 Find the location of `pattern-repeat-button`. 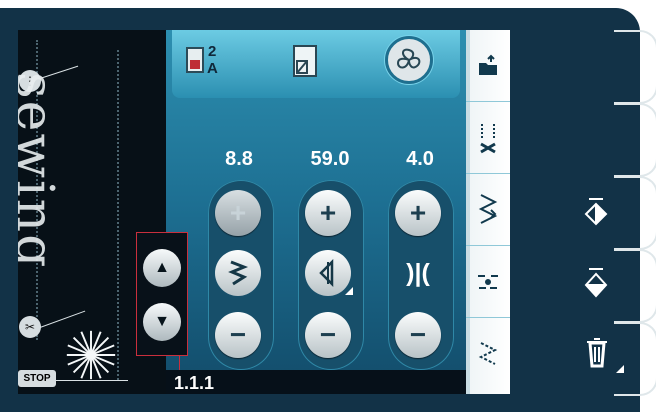

pattern-repeat-button is located at coordinates (488, 210).